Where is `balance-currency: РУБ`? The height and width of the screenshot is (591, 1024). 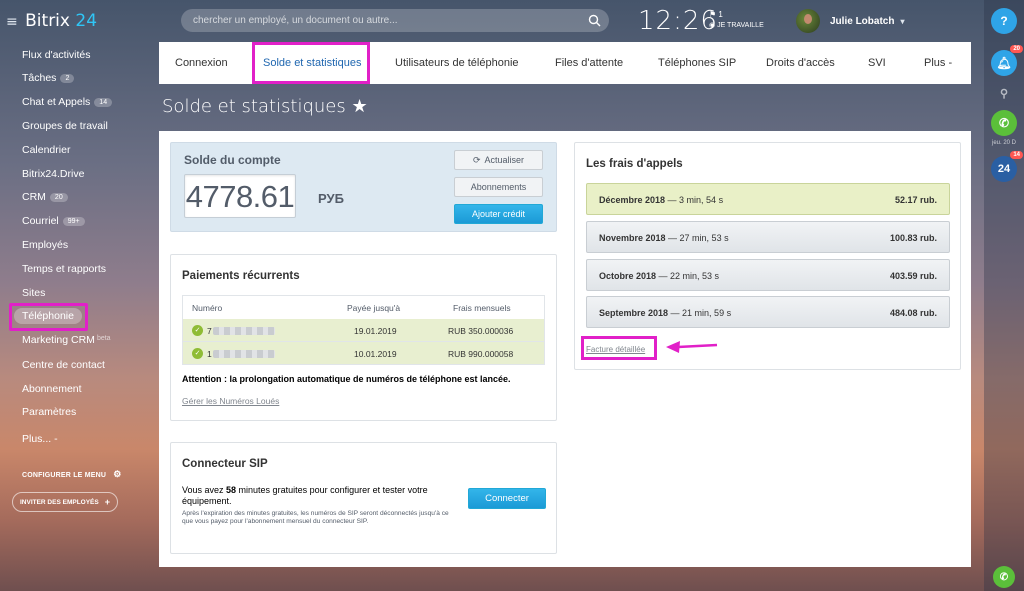
balance-currency: РУБ is located at coordinates (331, 198).